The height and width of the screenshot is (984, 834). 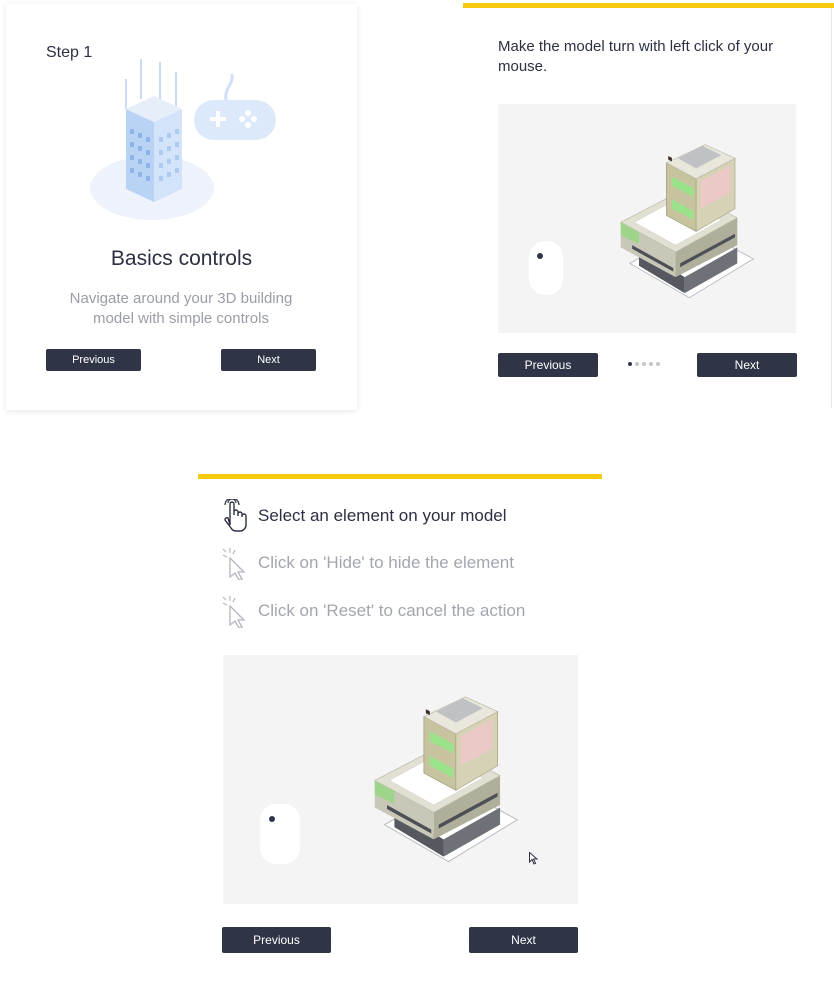 I want to click on step-item-label: Click on 'Reset' to cancel the action, so click(x=392, y=610).